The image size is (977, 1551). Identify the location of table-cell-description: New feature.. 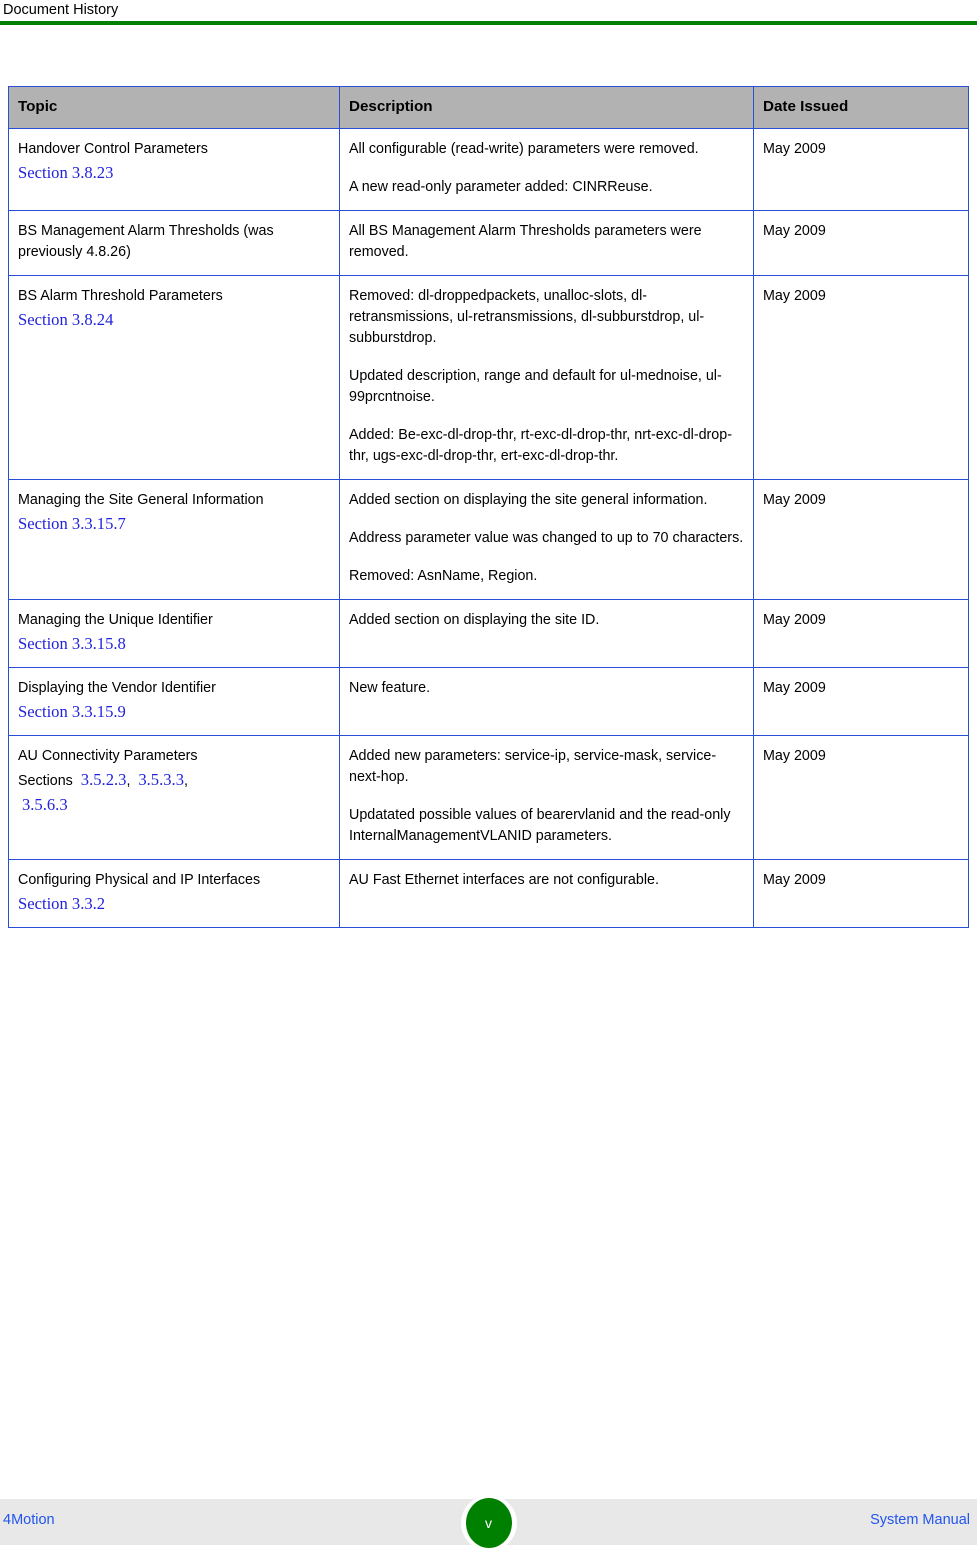
(546, 701).